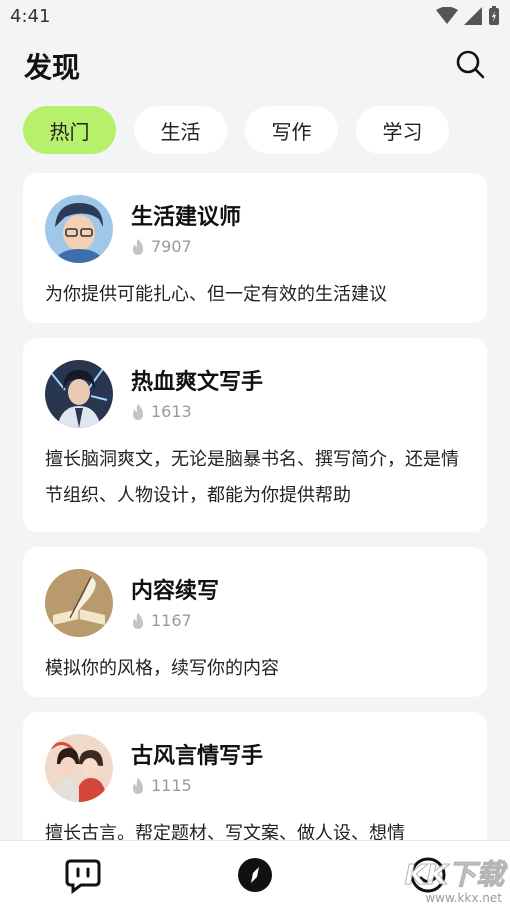 The width and height of the screenshot is (510, 909). Describe the element at coordinates (197, 382) in the screenshot. I see `assistant-name: 热血爽文写手` at that location.